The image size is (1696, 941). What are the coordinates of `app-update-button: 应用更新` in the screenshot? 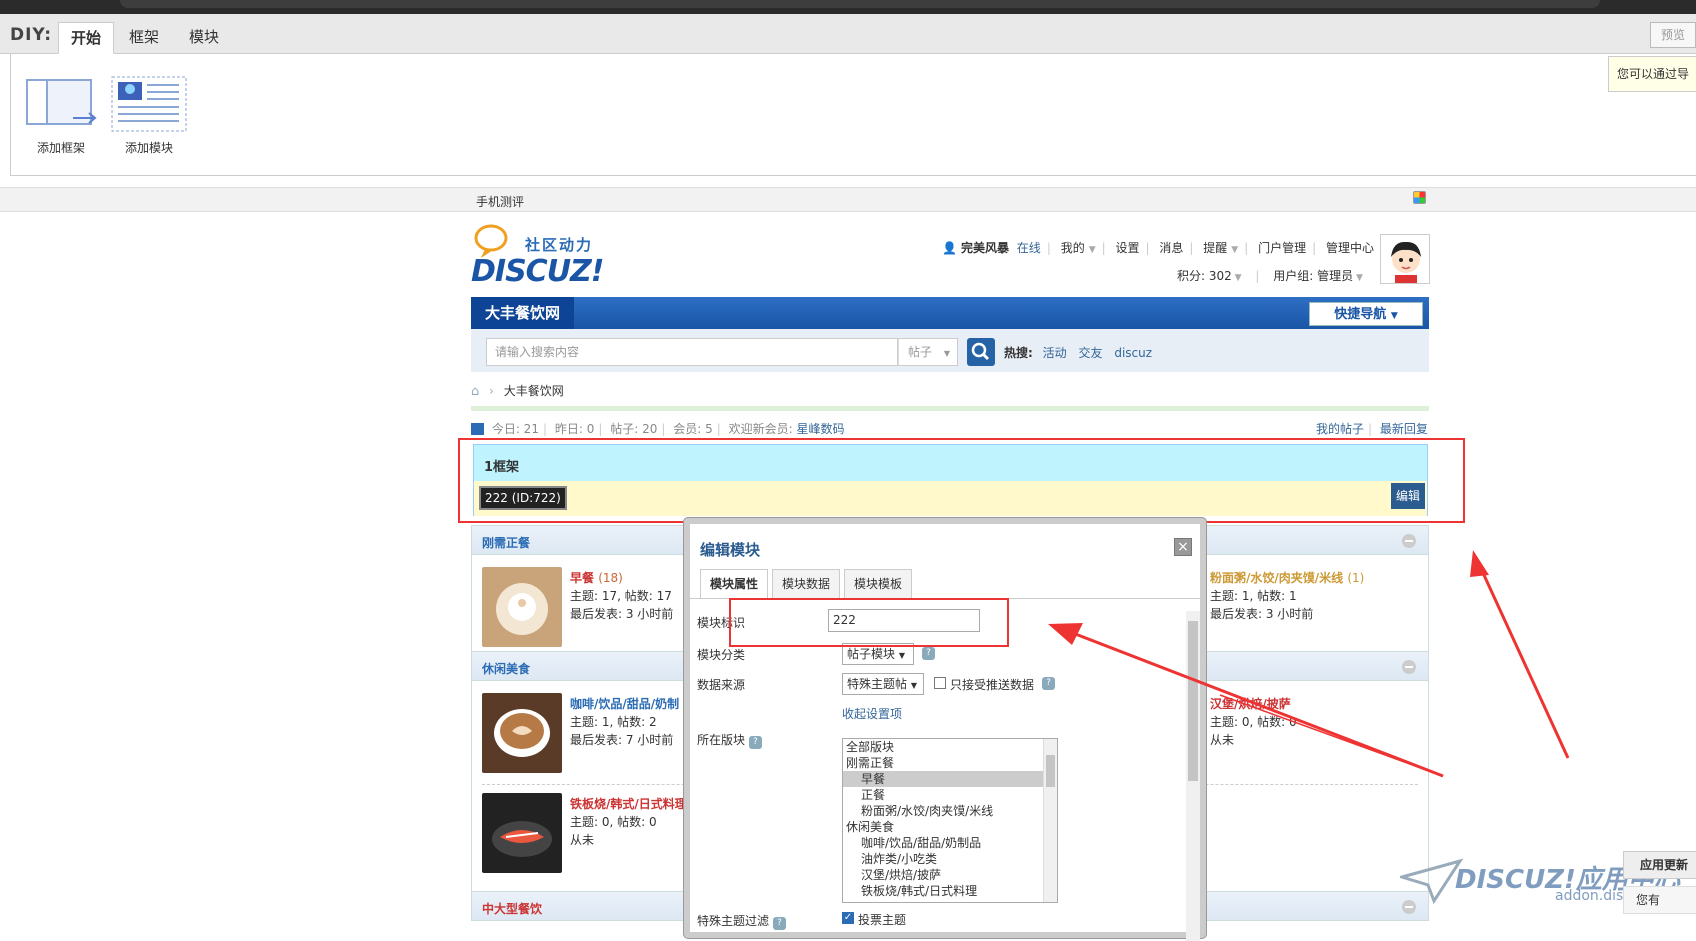 It's located at (1659, 865).